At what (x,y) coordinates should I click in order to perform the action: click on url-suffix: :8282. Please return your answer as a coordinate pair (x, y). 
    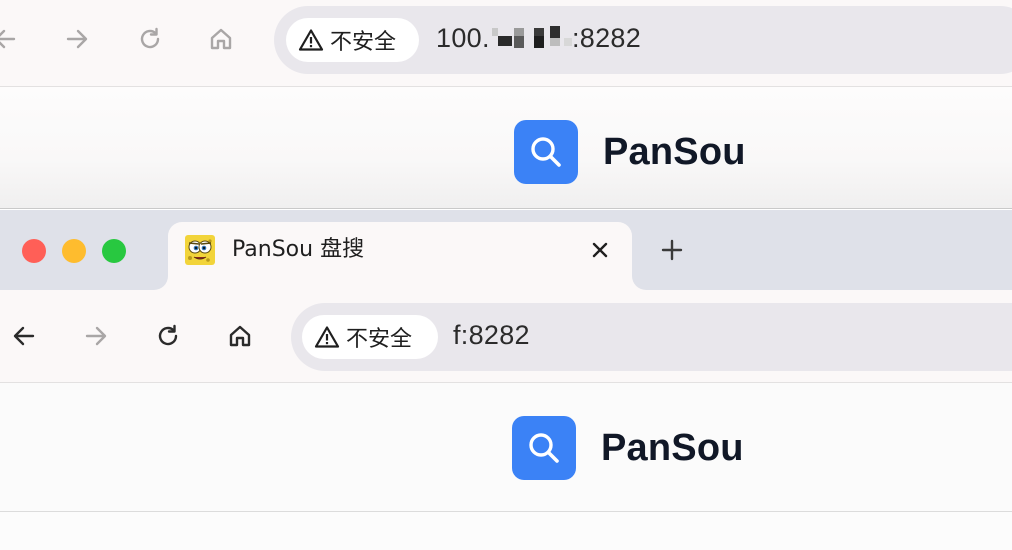
    Looking at the image, I should click on (607, 38).